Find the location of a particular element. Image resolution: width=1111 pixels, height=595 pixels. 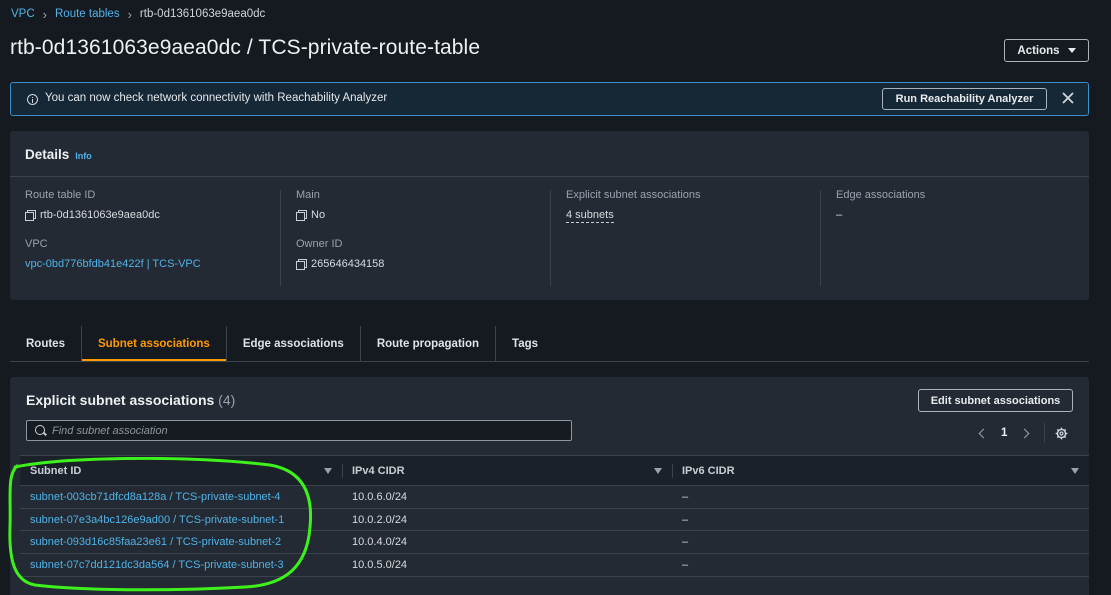

edge-associations-value: – is located at coordinates (839, 215).